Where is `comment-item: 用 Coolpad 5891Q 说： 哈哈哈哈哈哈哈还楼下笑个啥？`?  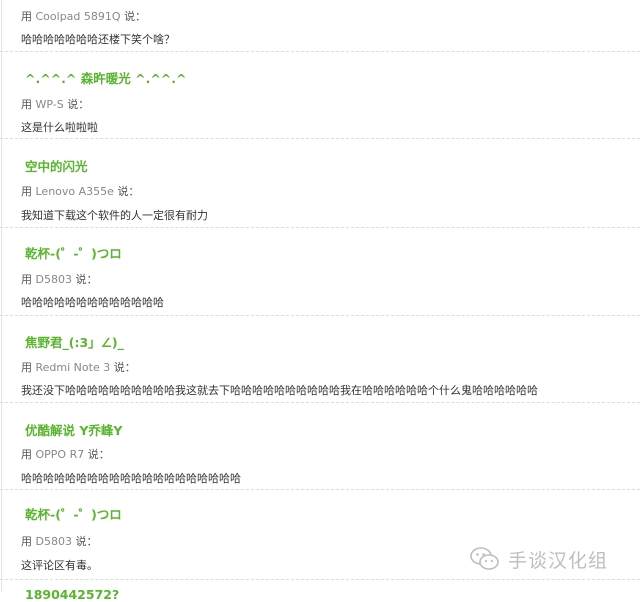
comment-item: 用 Coolpad 5891Q 说： 哈哈哈哈哈哈哈还楼下笑个啥？ is located at coordinates (320, 26).